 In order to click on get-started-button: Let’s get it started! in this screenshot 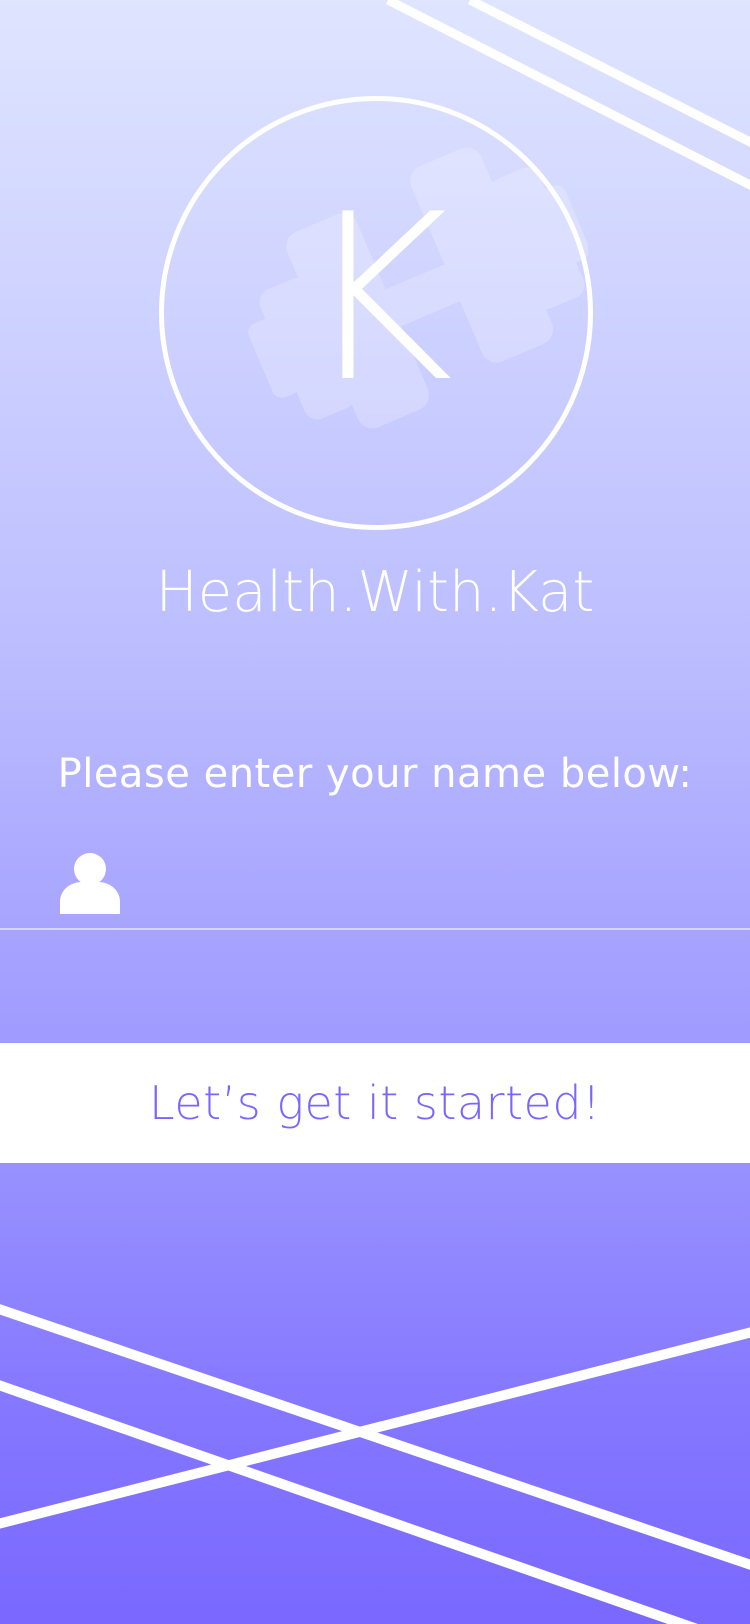, I will do `click(375, 1103)`.